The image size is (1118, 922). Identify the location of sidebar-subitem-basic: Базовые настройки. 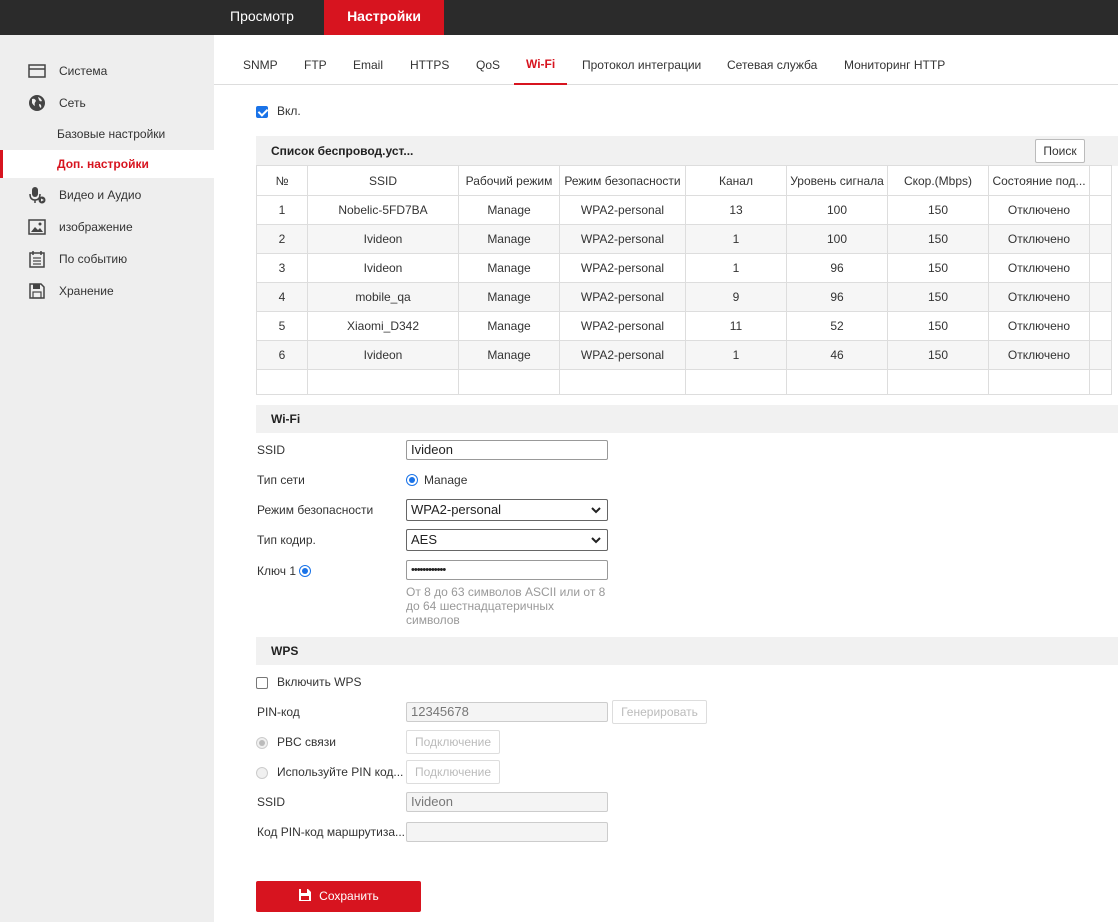
(107, 134).